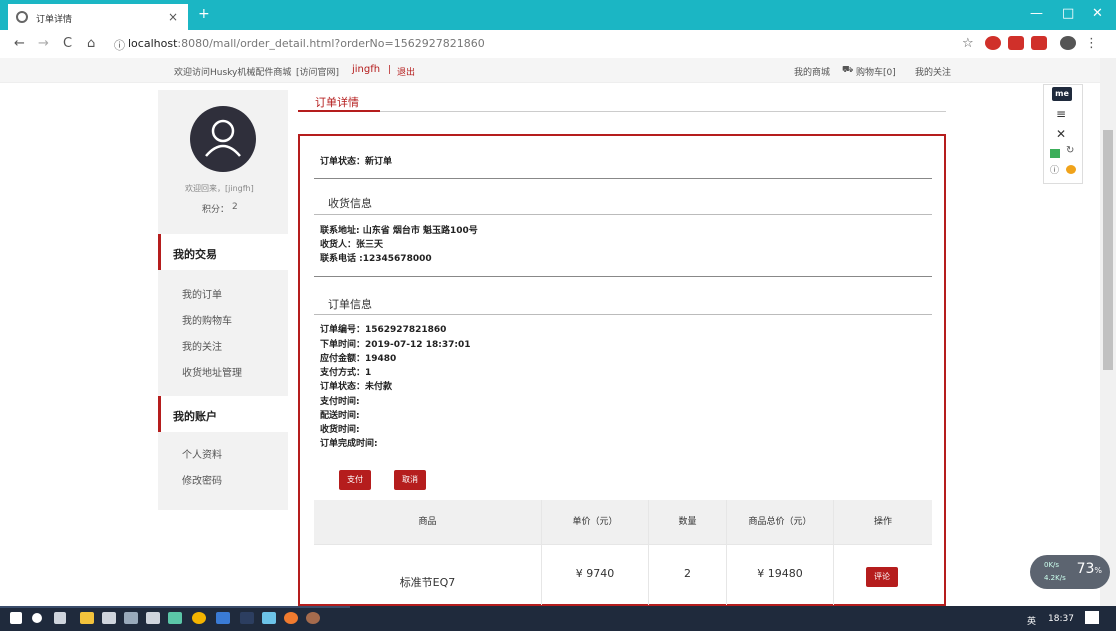  I want to click on order-time: 下单时间：2019-07-12 18:37:01, so click(395, 345).